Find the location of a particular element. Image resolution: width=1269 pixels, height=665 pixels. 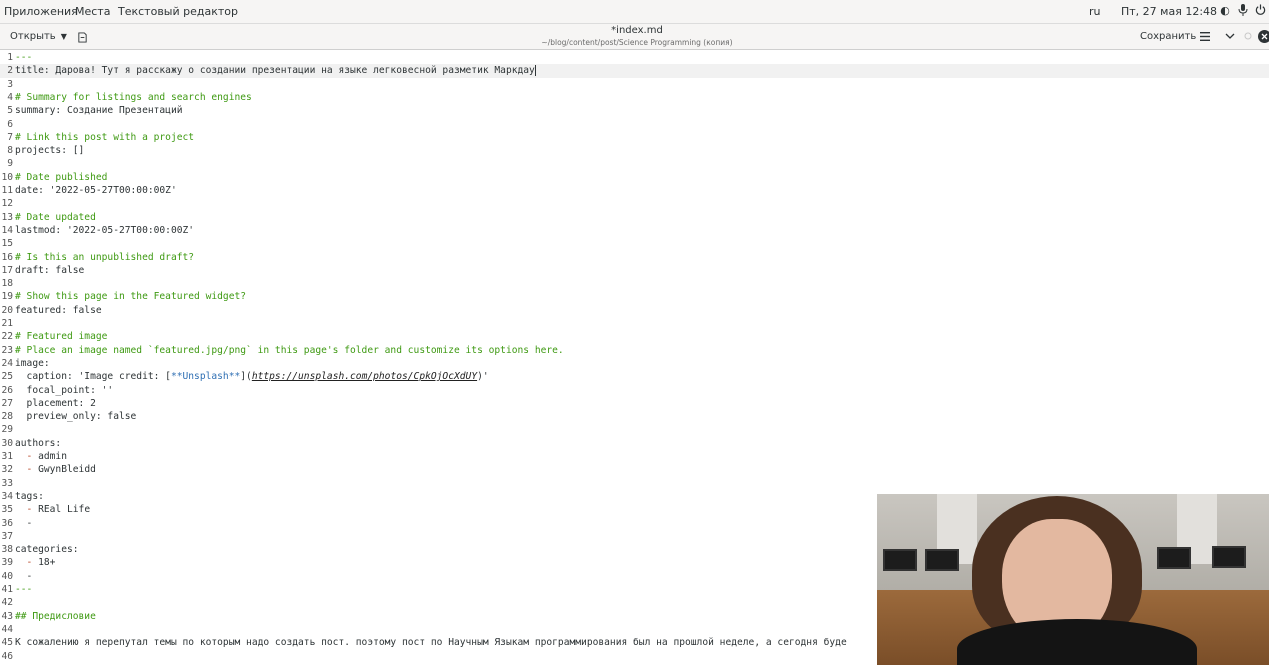

code-token: # Link this post with a project is located at coordinates (105, 137).